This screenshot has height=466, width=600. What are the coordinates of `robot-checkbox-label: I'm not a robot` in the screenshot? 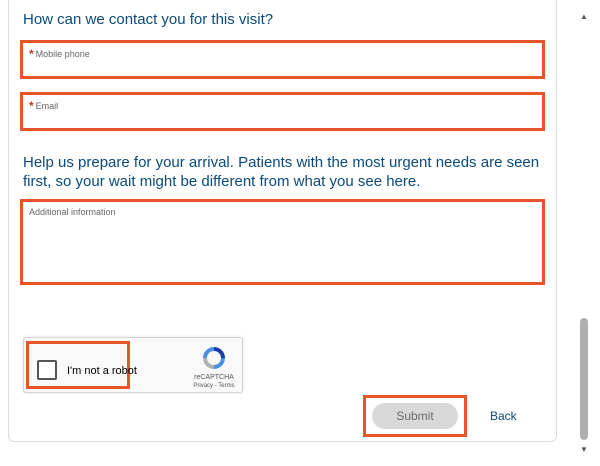 It's located at (102, 371).